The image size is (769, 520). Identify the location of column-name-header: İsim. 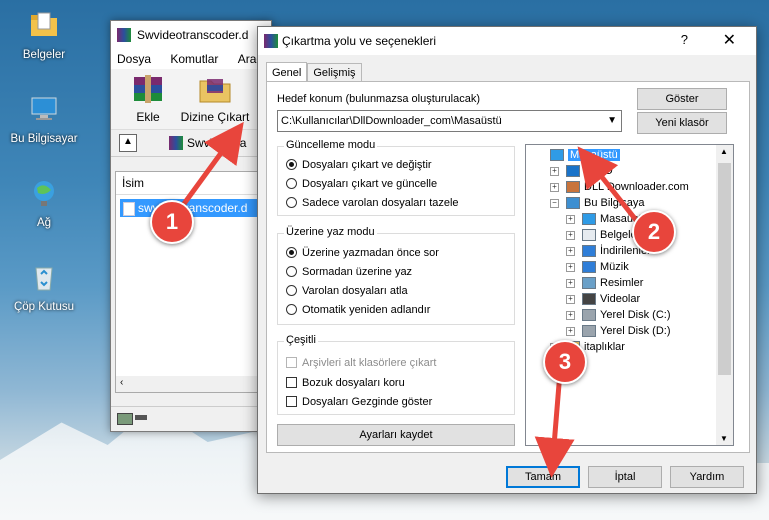
(193, 183).